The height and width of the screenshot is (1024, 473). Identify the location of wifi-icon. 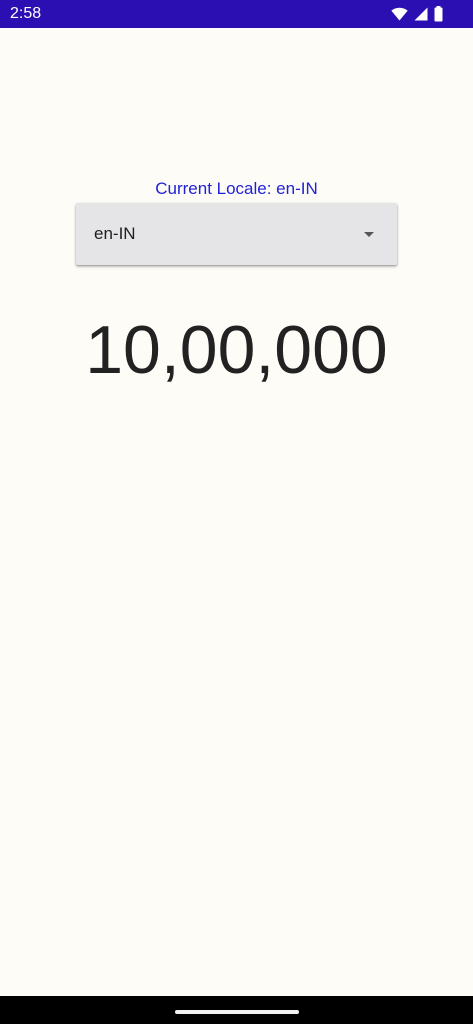
(399, 14).